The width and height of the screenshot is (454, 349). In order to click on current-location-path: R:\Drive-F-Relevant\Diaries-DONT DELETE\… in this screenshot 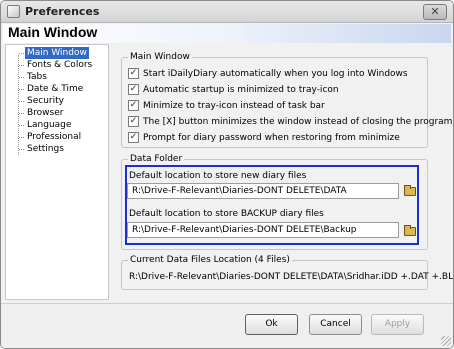, I will do `click(291, 277)`.